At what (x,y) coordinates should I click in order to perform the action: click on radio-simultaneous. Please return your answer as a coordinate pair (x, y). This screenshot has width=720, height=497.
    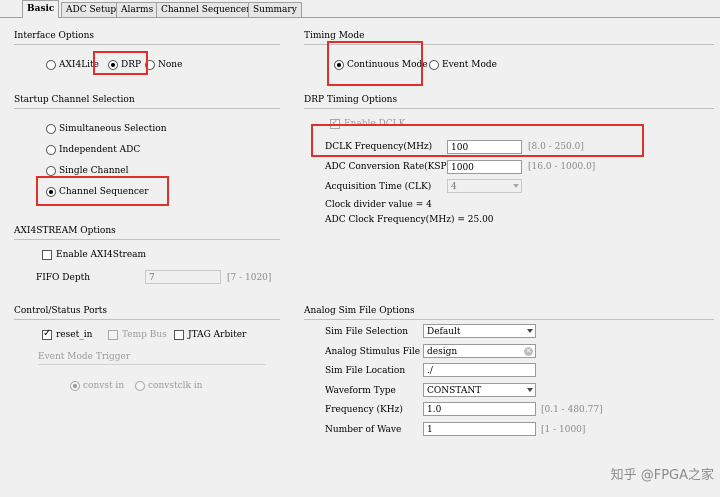
    Looking at the image, I should click on (51, 129).